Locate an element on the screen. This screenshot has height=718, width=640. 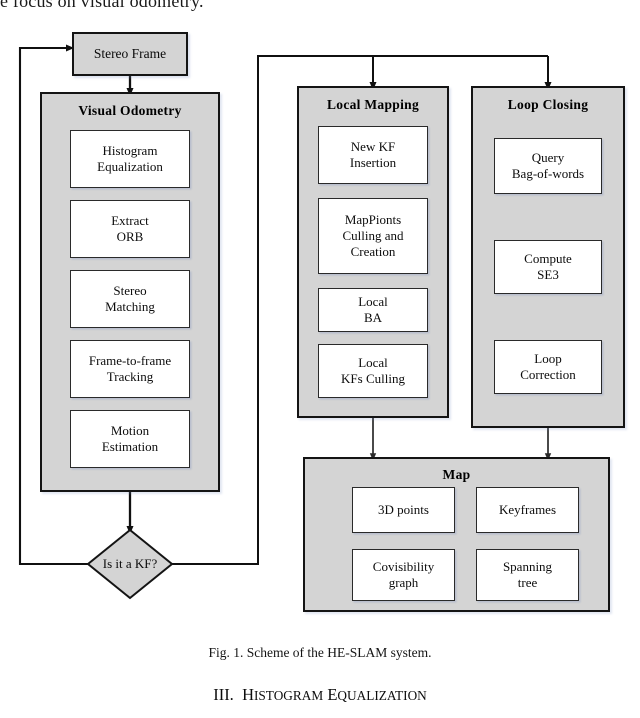
box-extract-orb-label: Extract ORB is located at coordinates (130, 228).